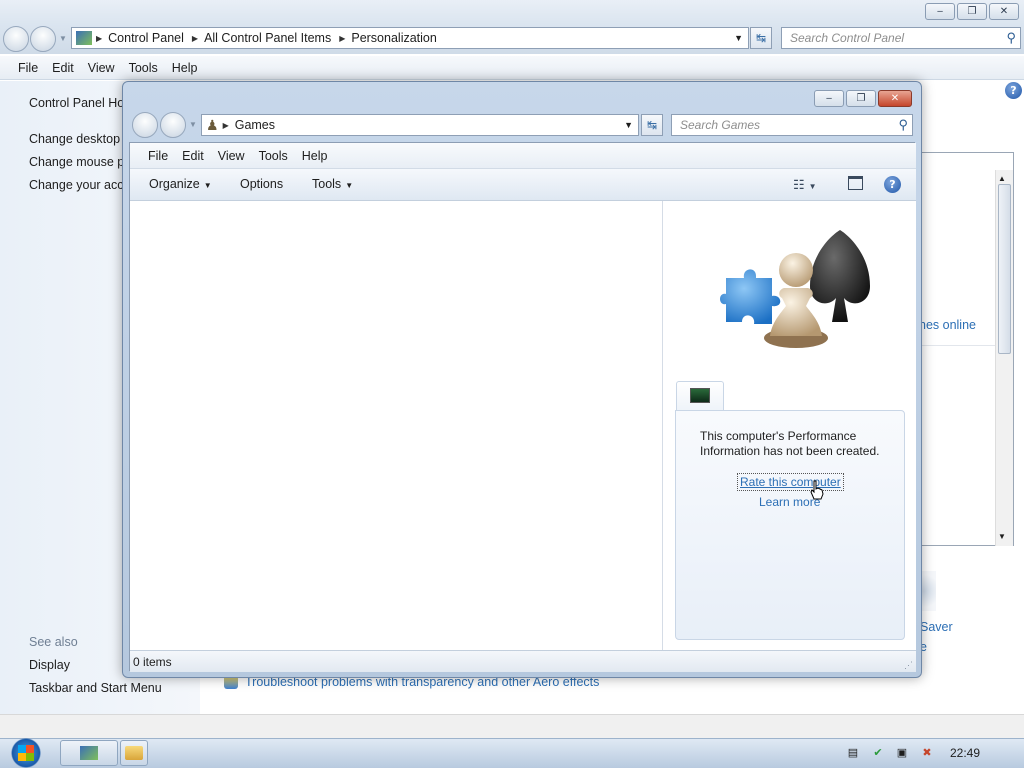  Describe the element at coordinates (855, 183) in the screenshot. I see `preview-pane-icon` at that location.